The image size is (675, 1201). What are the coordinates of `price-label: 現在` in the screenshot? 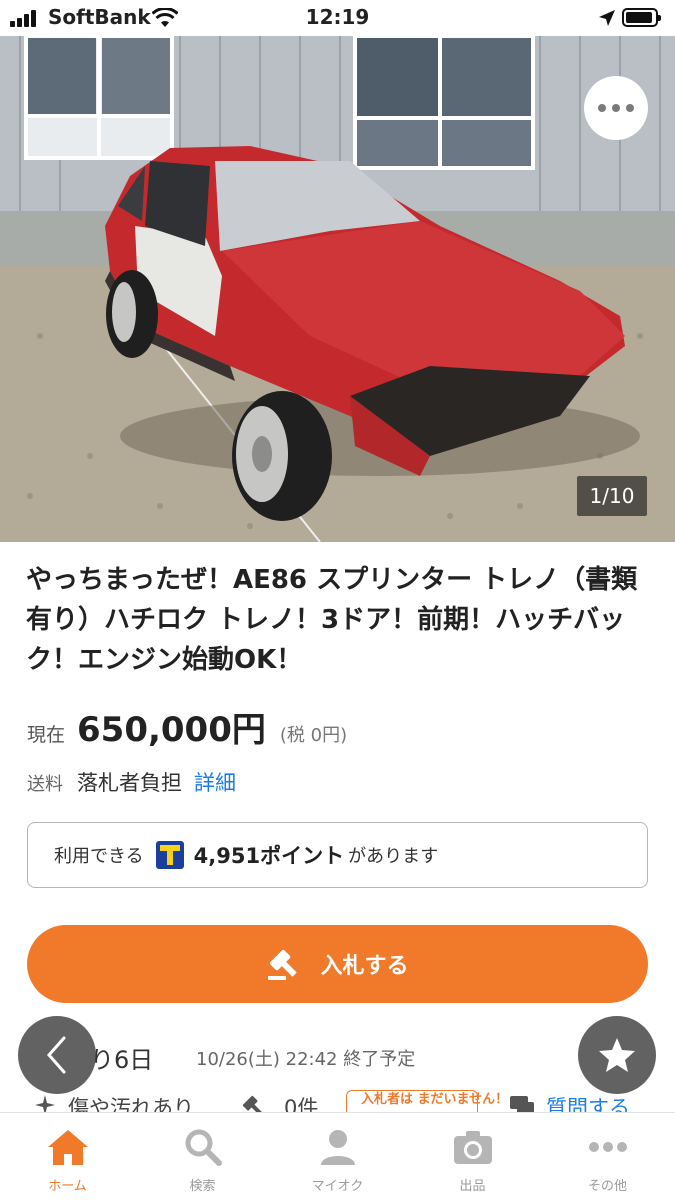 It's located at (46, 735).